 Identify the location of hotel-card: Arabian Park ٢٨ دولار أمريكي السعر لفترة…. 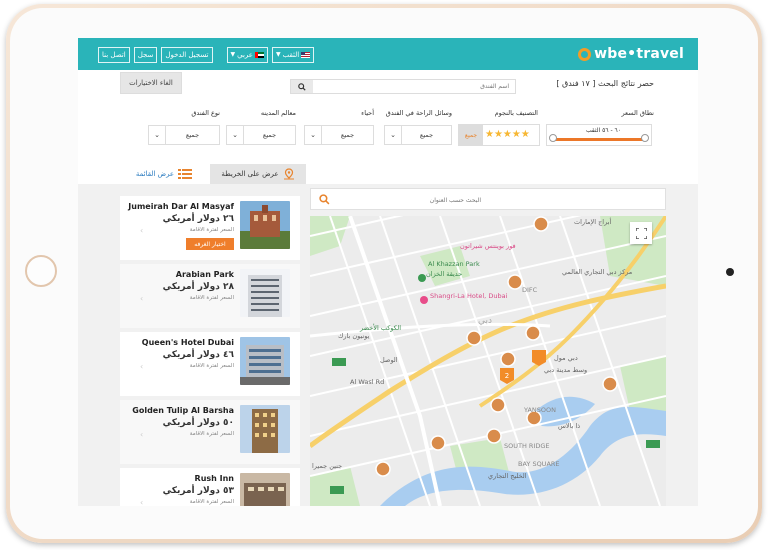
(210, 298).